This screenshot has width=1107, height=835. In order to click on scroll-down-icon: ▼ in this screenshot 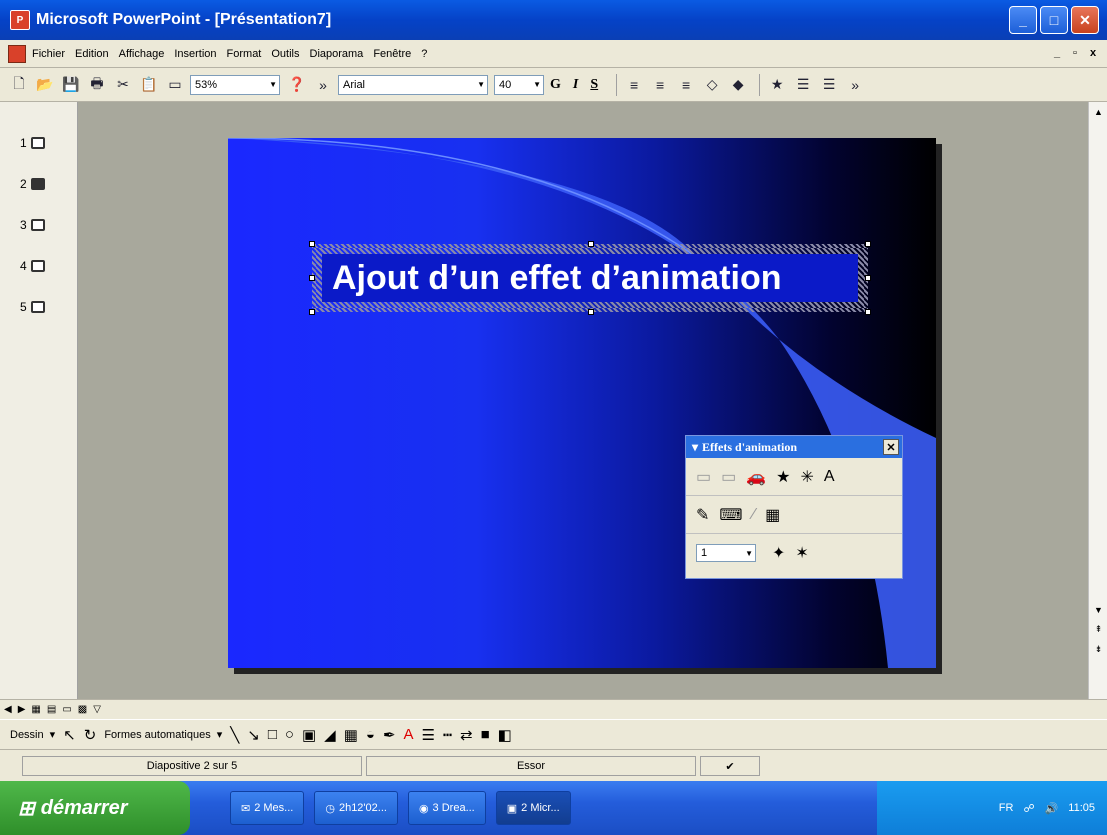, I will do `click(1098, 609)`.